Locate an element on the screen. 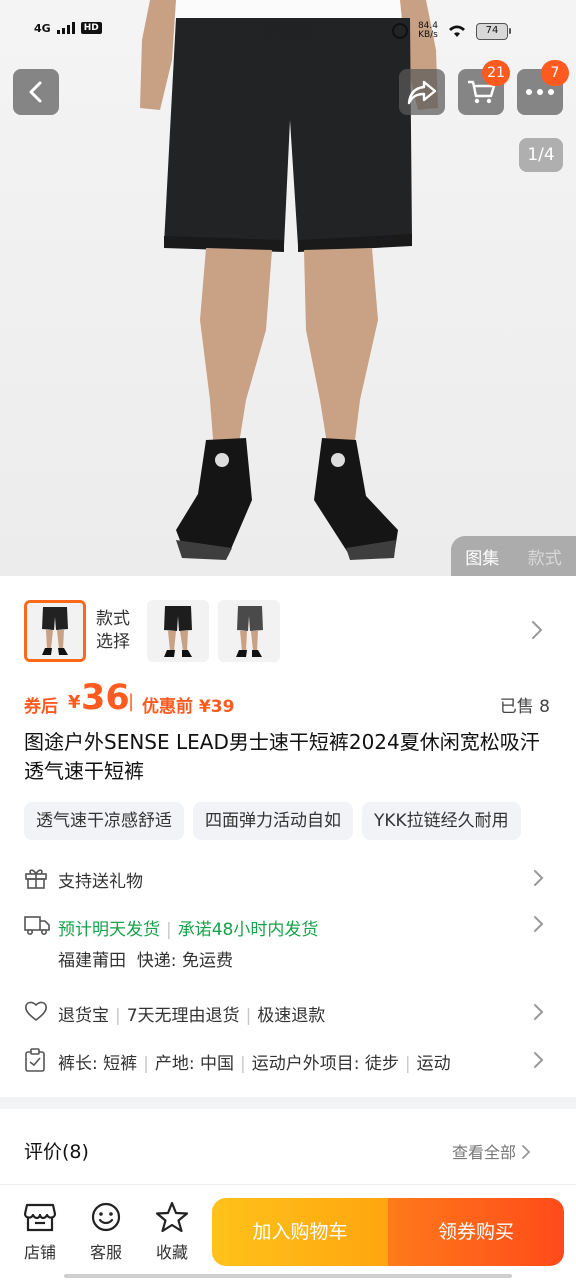 The image size is (576, 1280). currency-symbol: ¥ is located at coordinates (74, 702).